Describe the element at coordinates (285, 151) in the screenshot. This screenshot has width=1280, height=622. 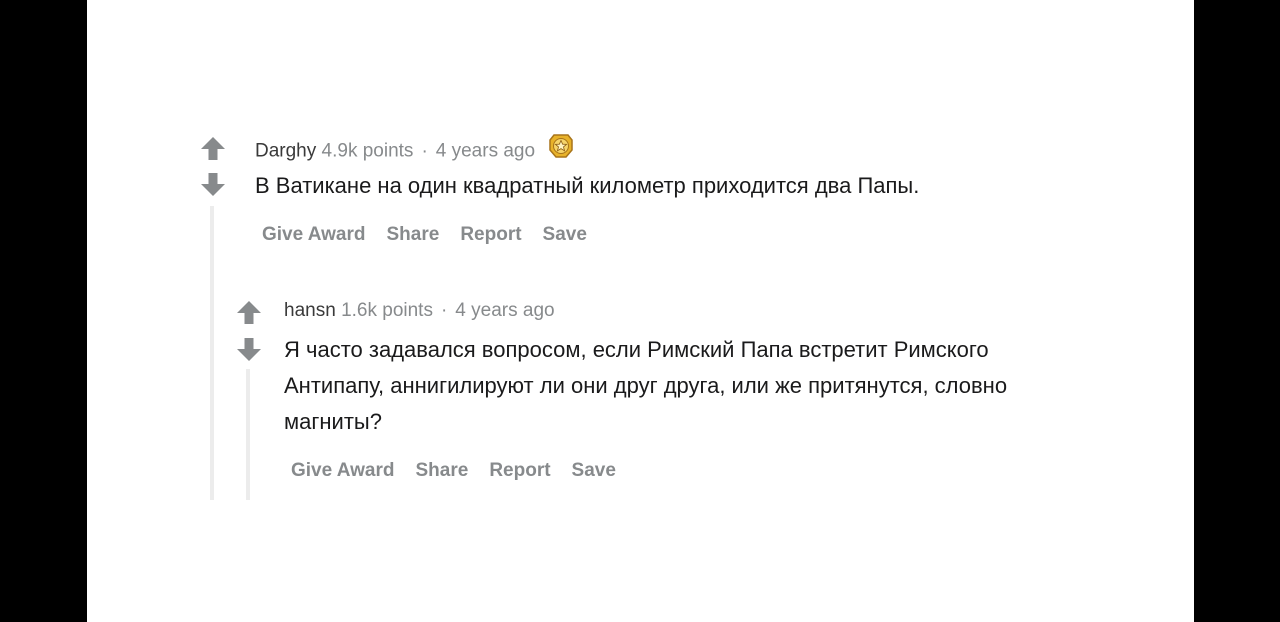
I see `comment-author: Darghy` at that location.